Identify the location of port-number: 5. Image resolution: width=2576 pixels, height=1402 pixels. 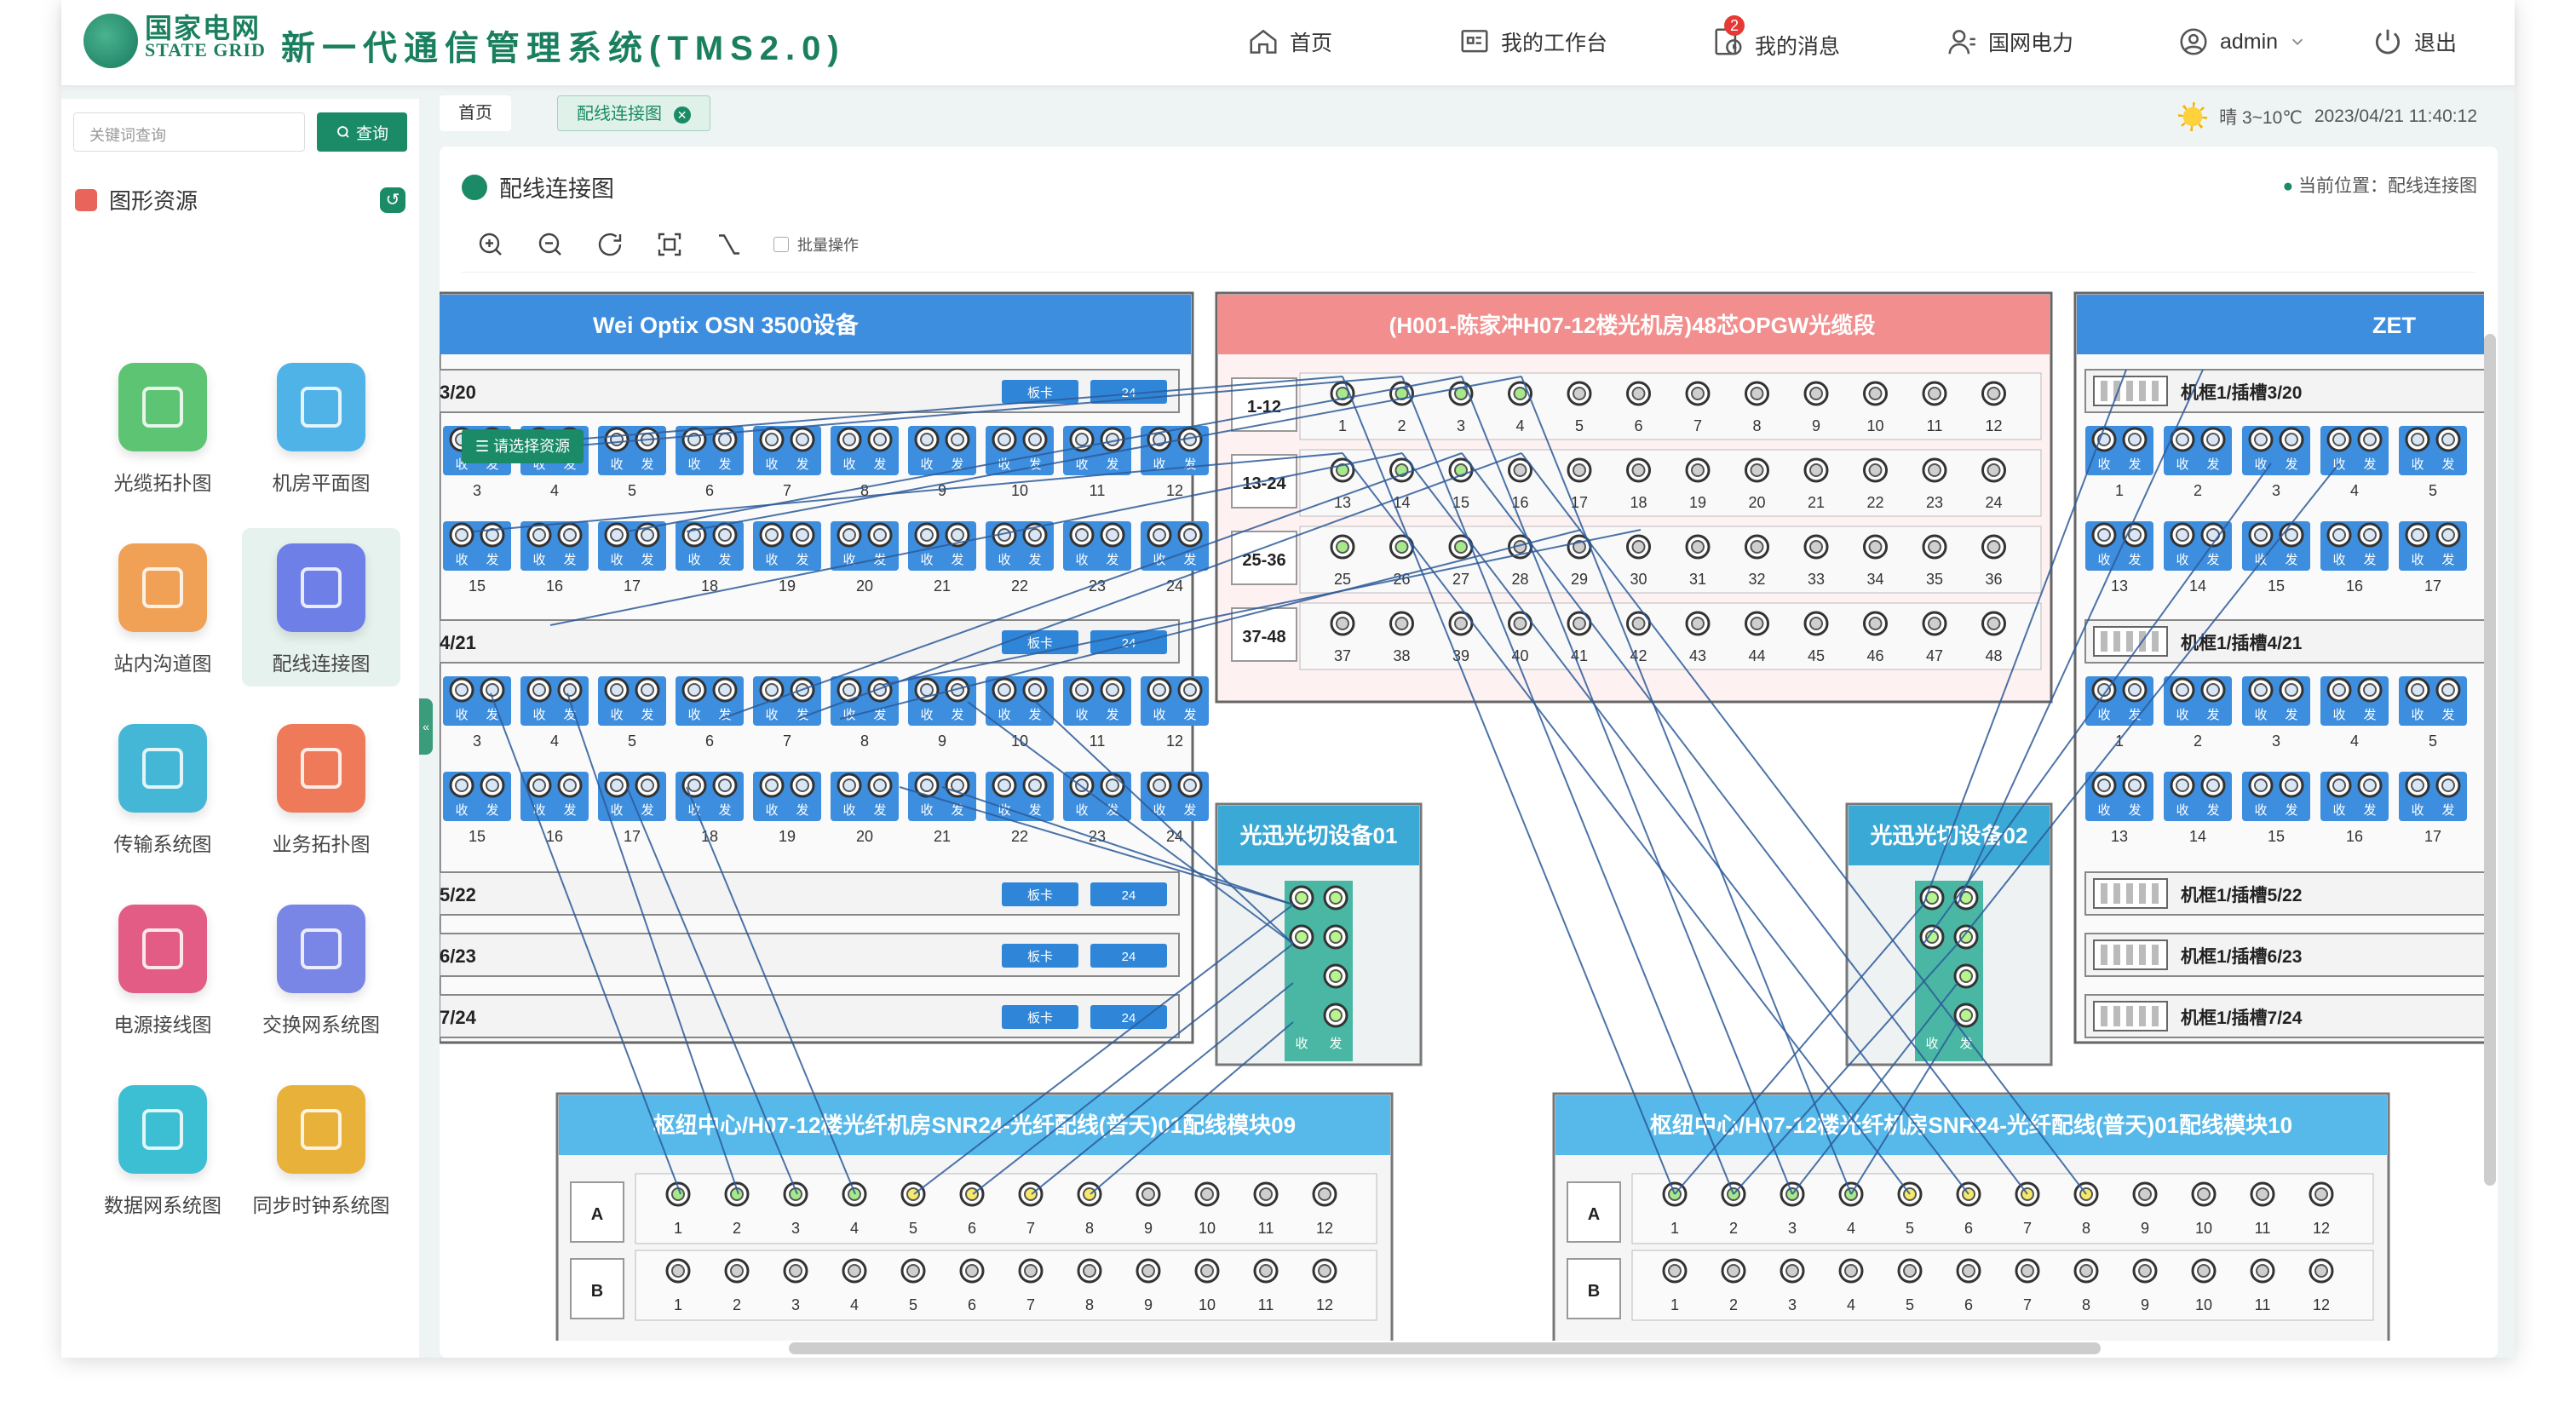
(632, 741).